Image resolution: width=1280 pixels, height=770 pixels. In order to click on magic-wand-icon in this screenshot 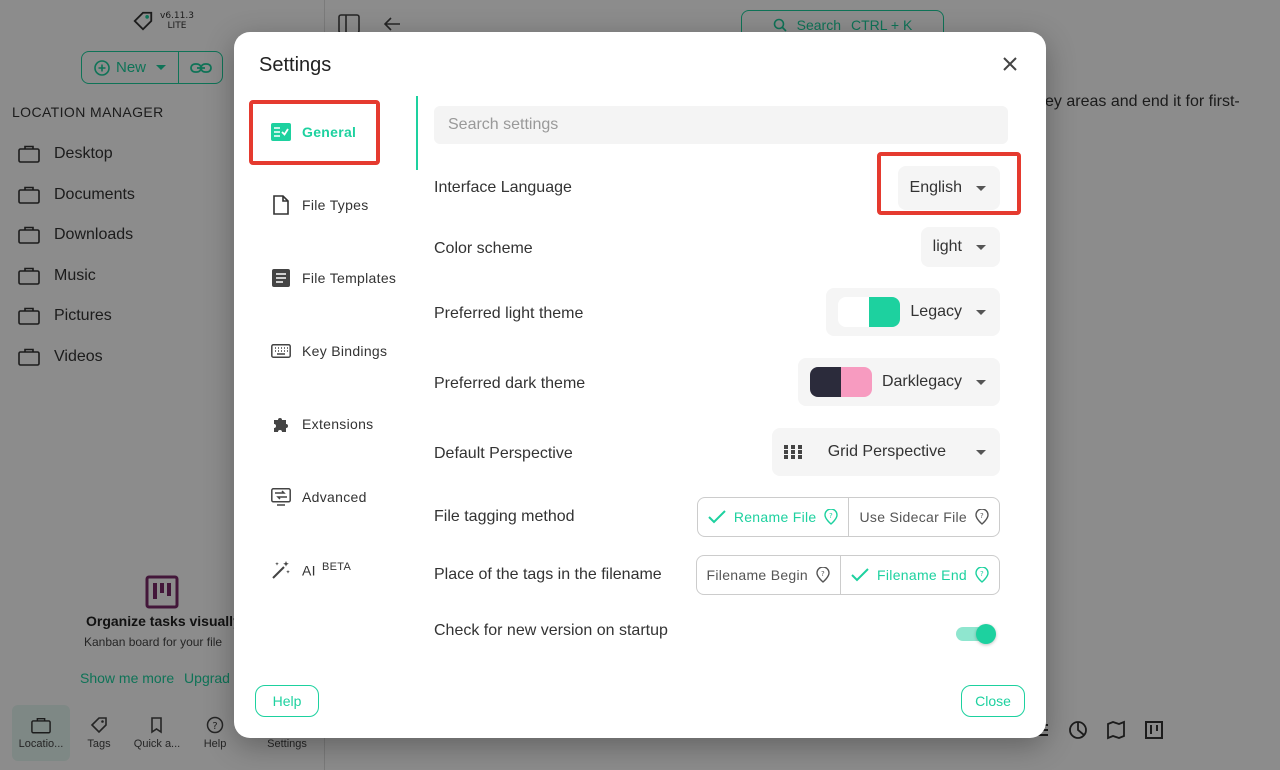, I will do `click(281, 570)`.